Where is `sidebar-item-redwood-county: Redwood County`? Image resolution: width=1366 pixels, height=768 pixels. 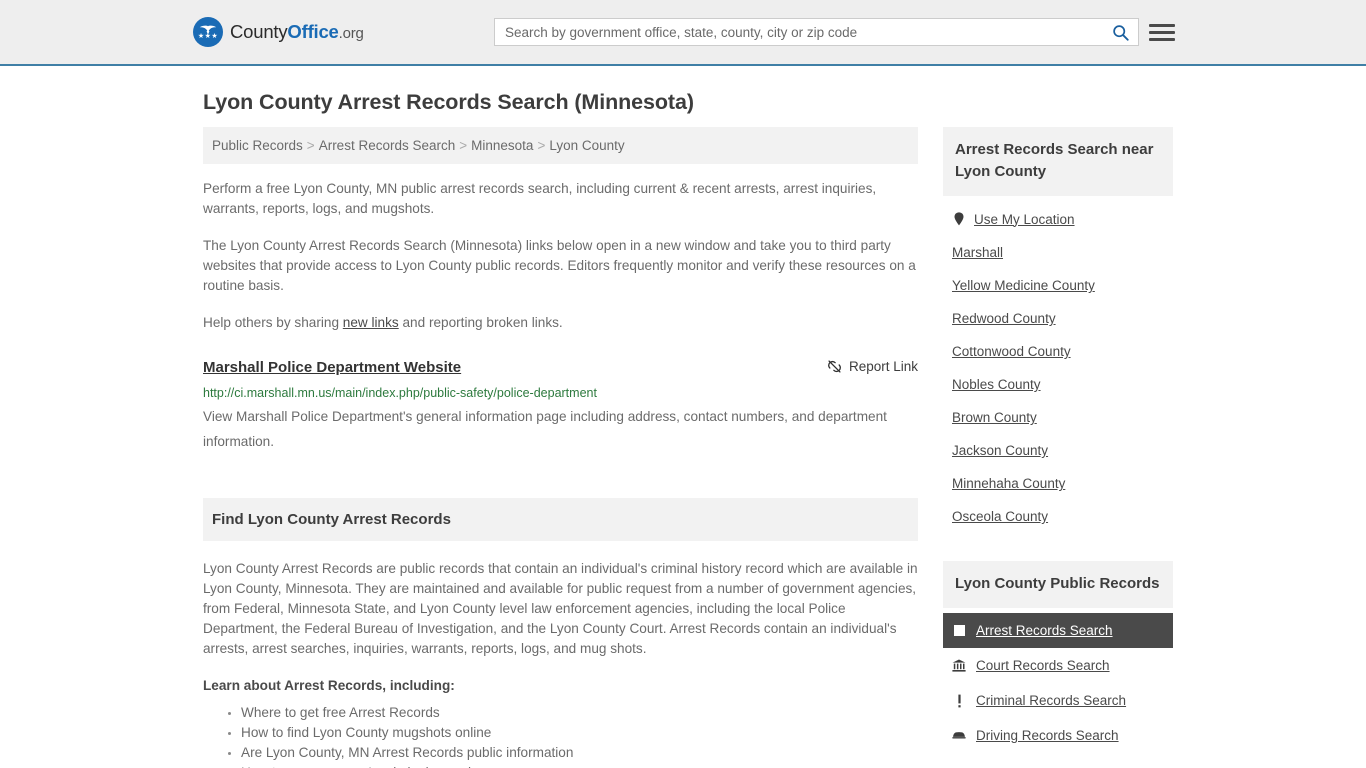 sidebar-item-redwood-county: Redwood County is located at coordinates (1058, 318).